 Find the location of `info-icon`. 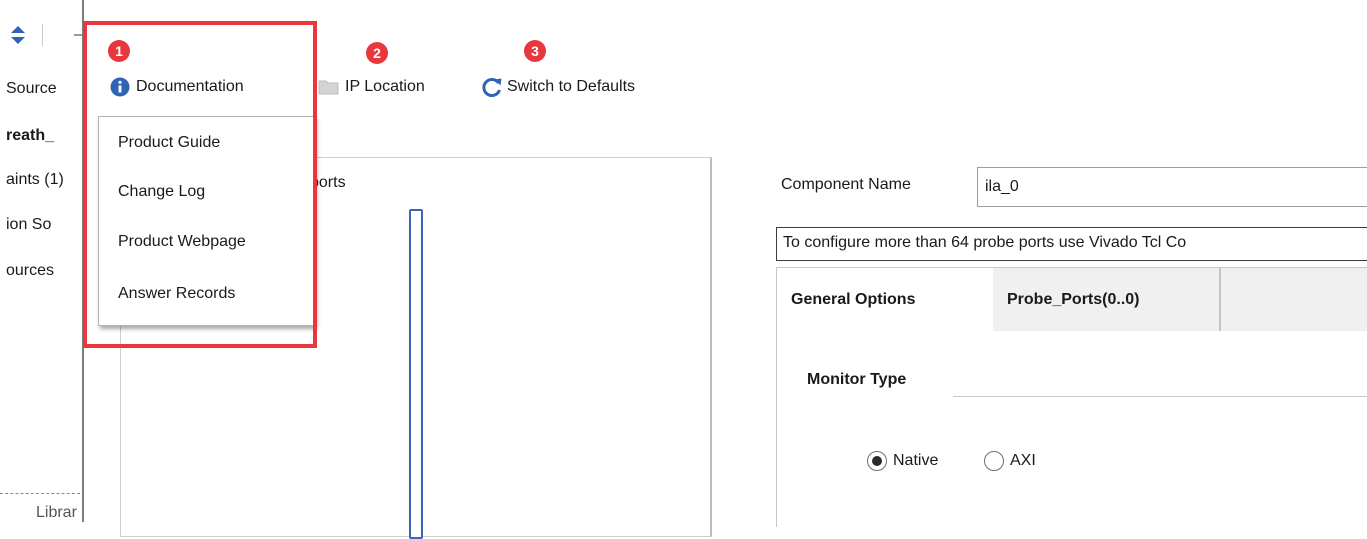

info-icon is located at coordinates (120, 87).